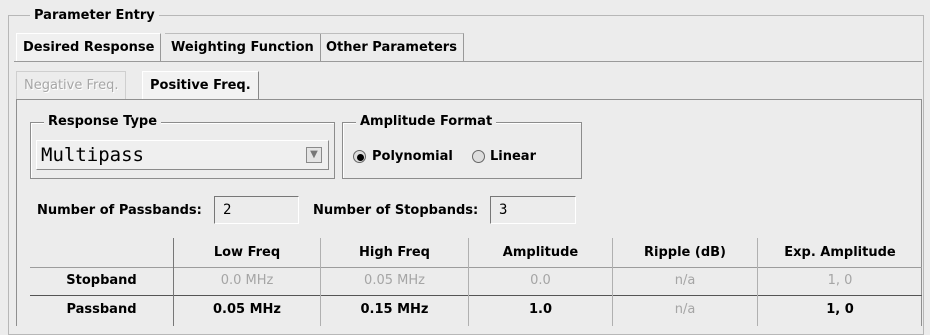 Image resolution: width=930 pixels, height=335 pixels. Describe the element at coordinates (247, 310) in the screenshot. I see `passband-low-freq-cell: 0.05 MHz` at that location.